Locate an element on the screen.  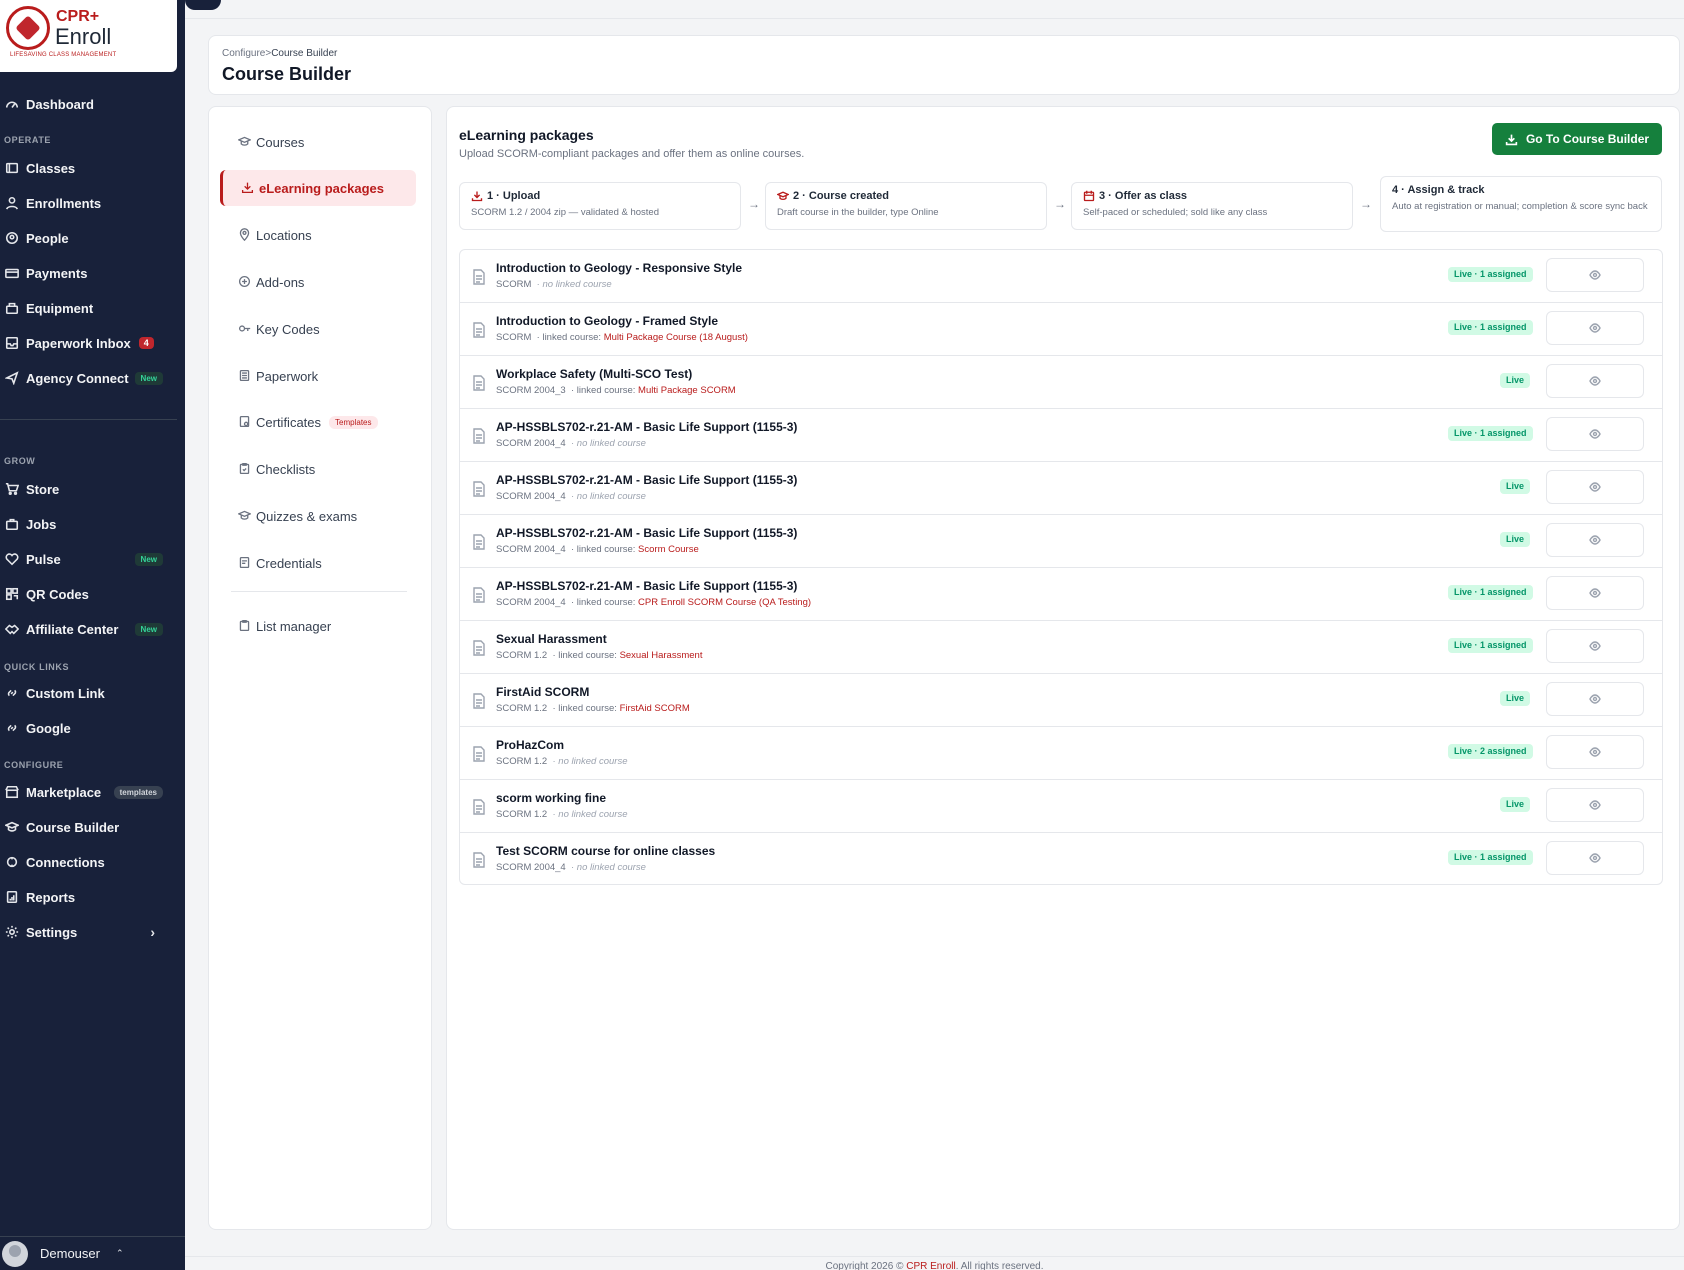
sidebar-item-agency-connect: Agency Connect New is located at coordinates (88, 378).